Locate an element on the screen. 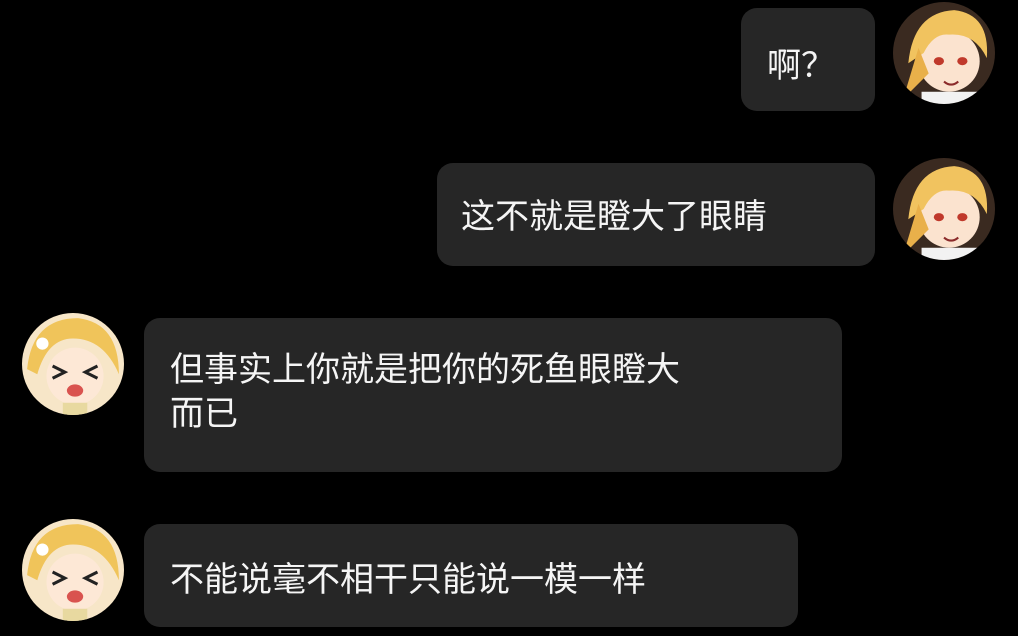 The image size is (1018, 636). message-bubble: 不能说毫不相干只能说一模一样 is located at coordinates (471, 575).